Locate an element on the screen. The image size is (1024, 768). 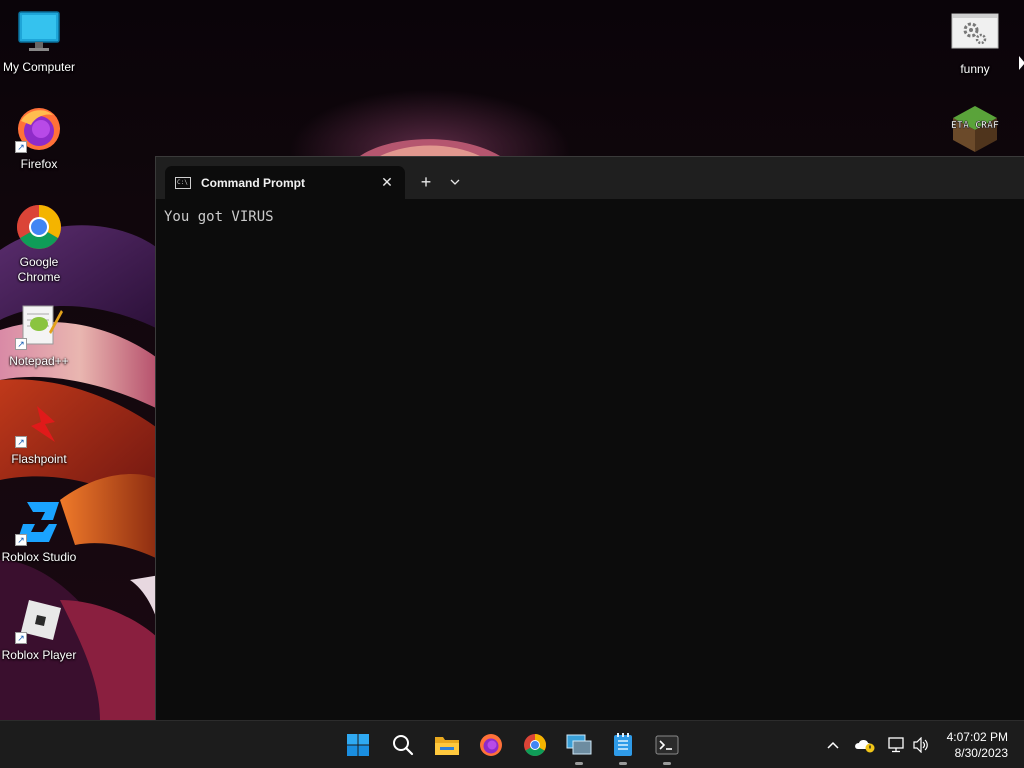
terminal-icon is located at coordinates (667, 745).